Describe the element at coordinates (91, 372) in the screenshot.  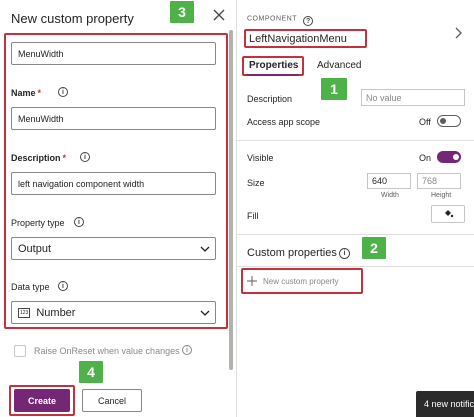
I see `annotation-badge-4: 4` at that location.